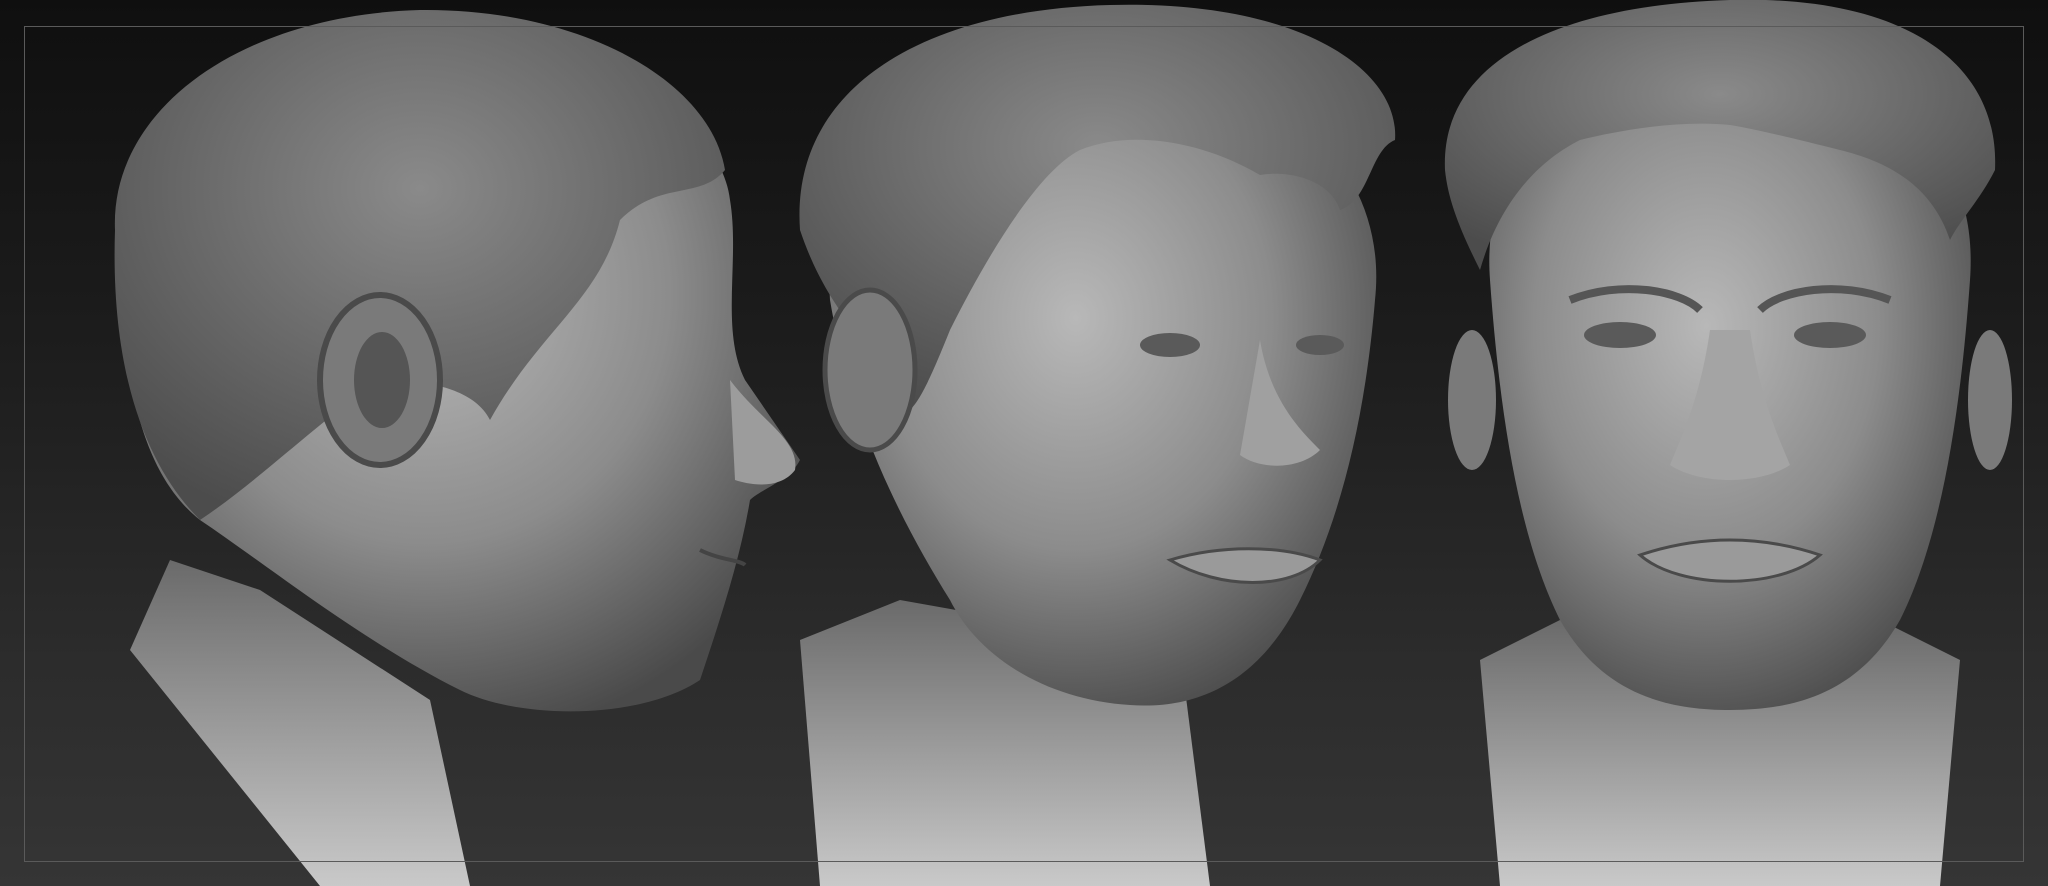  What do you see at coordinates (1990, 400) in the screenshot?
I see `front-ear-right` at bounding box center [1990, 400].